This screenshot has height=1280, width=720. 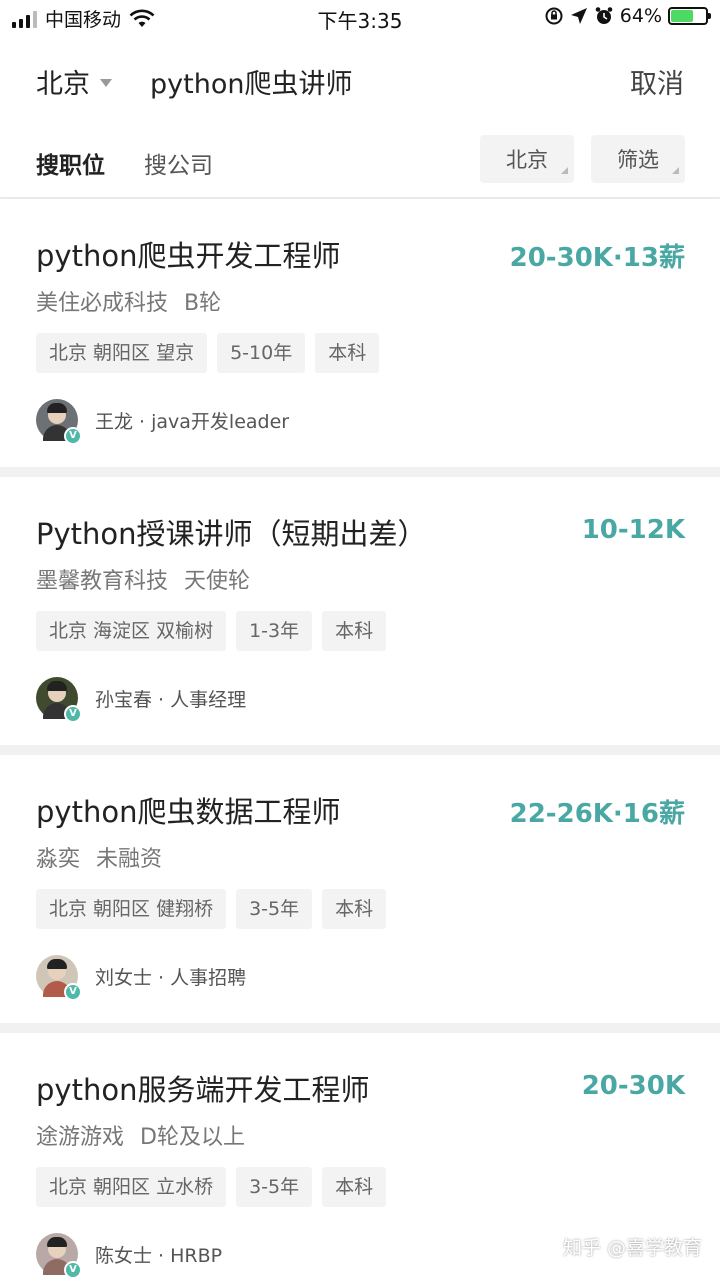 What do you see at coordinates (604, 15) in the screenshot?
I see `alarm-icon` at bounding box center [604, 15].